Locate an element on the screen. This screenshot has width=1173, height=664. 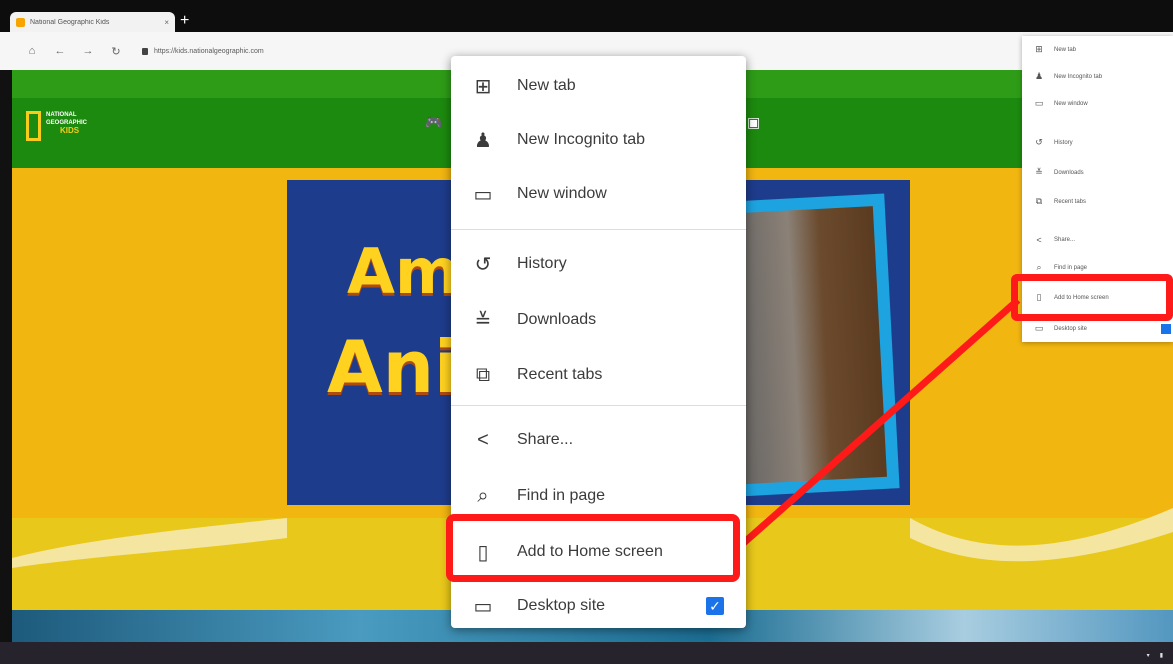
browser-tab: National Geographic Kids × is located at coordinates (92, 22).